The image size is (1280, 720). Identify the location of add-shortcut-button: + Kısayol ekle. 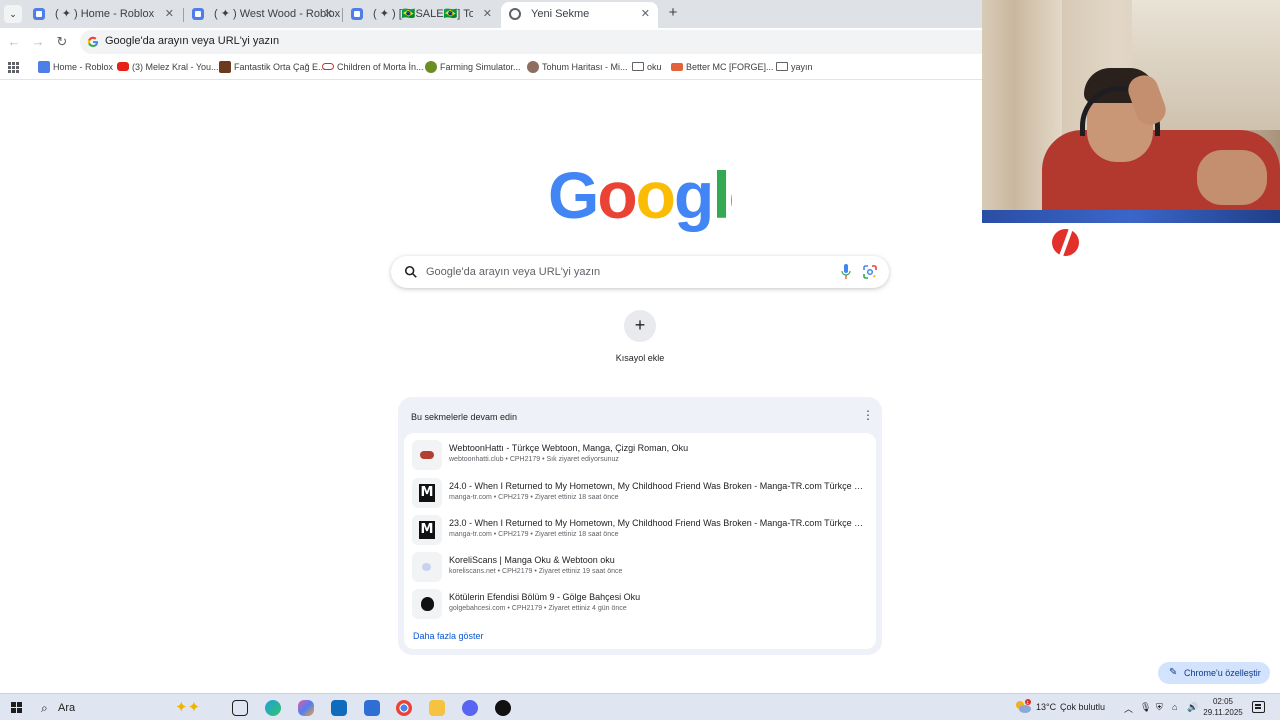
(640, 340).